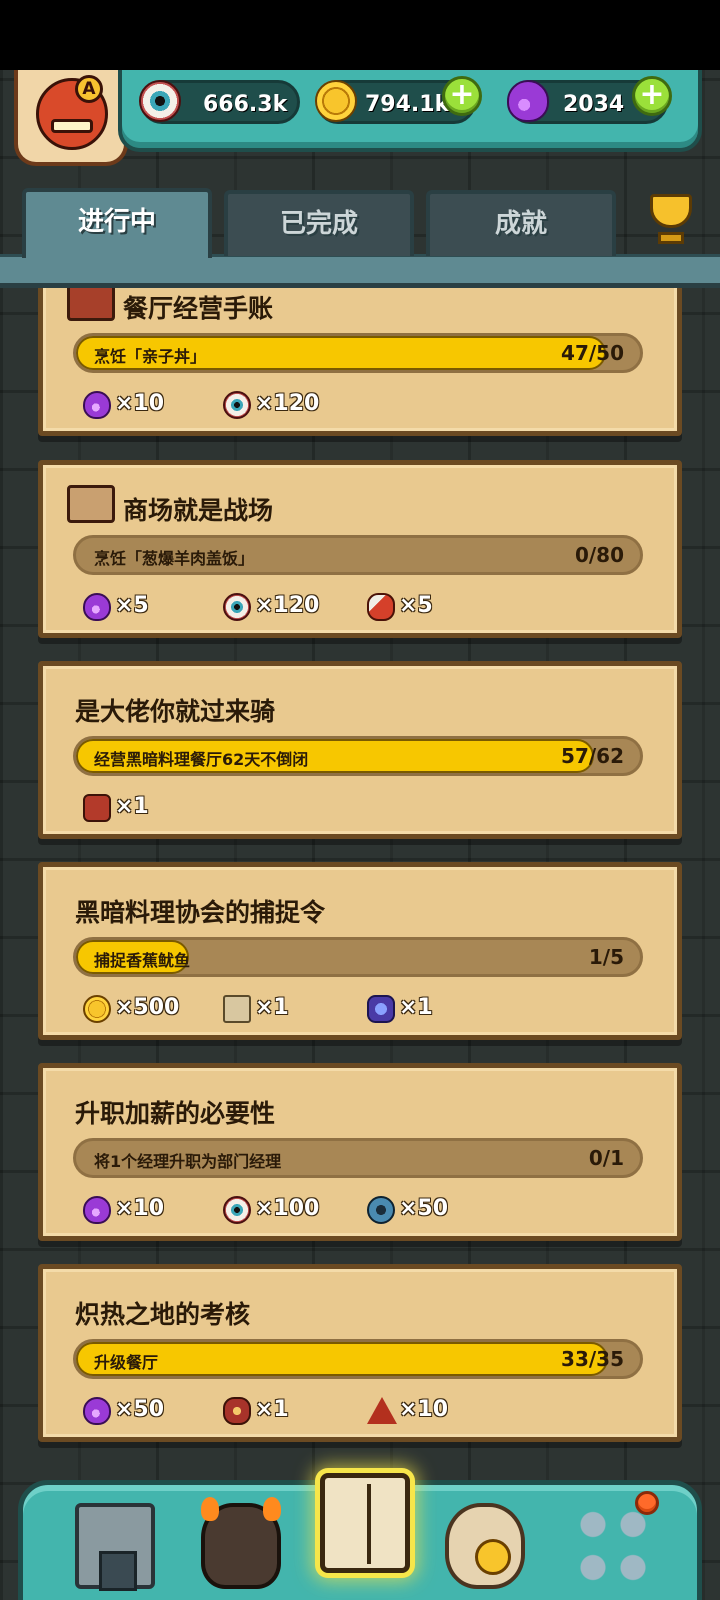 Image resolution: width=720 pixels, height=1600 pixels. Describe the element at coordinates (358, 353) in the screenshot. I see `quest-progress-bar: 烹饪「亲子丼」 47/50` at that location.